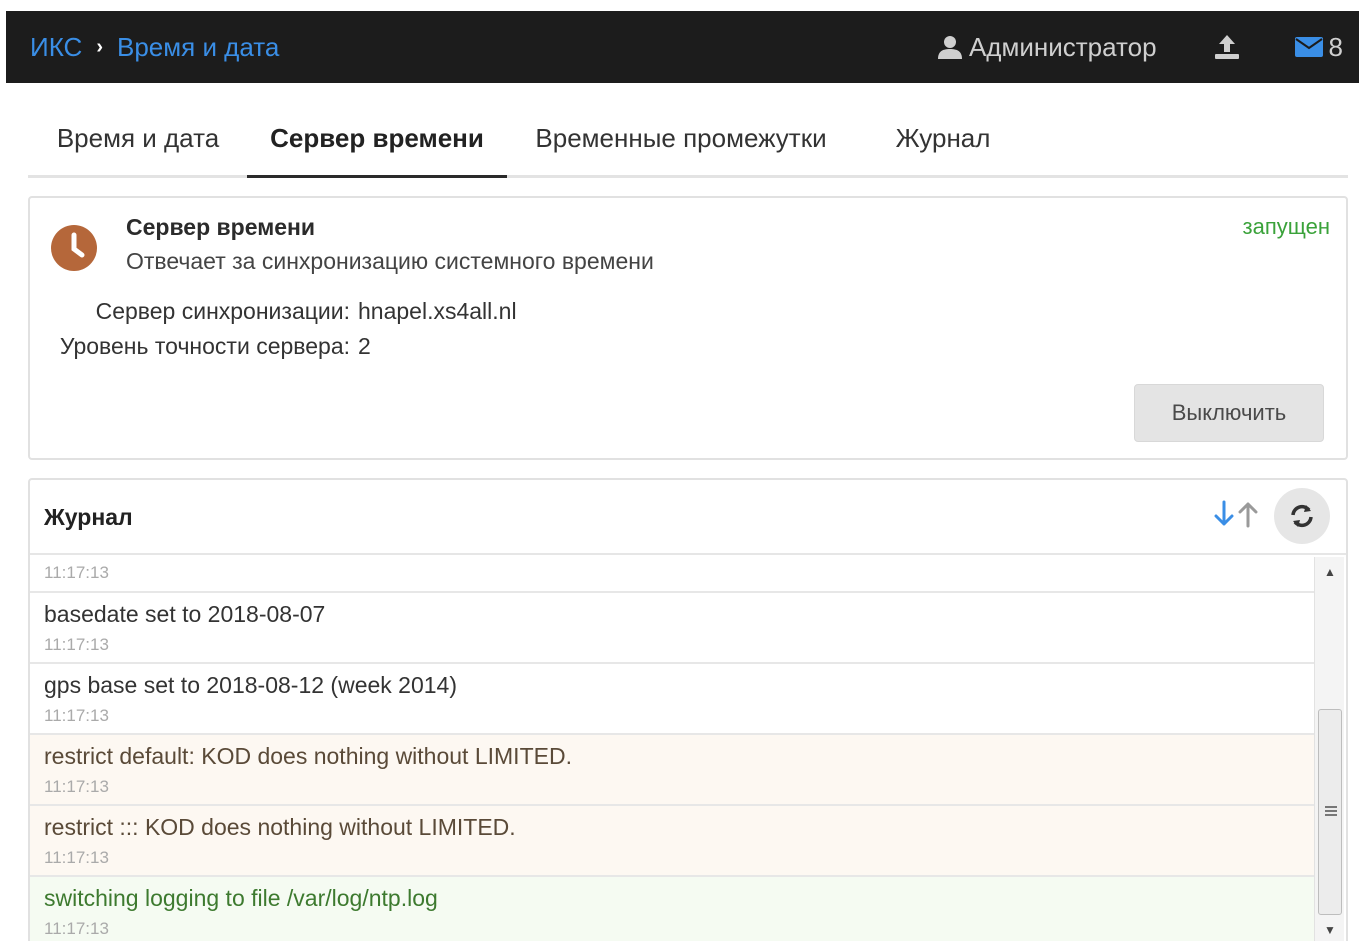  I want to click on refresh-button, so click(1302, 516).